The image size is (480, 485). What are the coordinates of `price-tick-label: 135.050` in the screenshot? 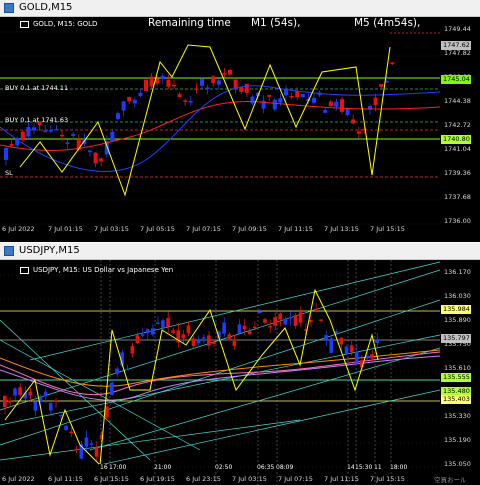 It's located at (457, 464).